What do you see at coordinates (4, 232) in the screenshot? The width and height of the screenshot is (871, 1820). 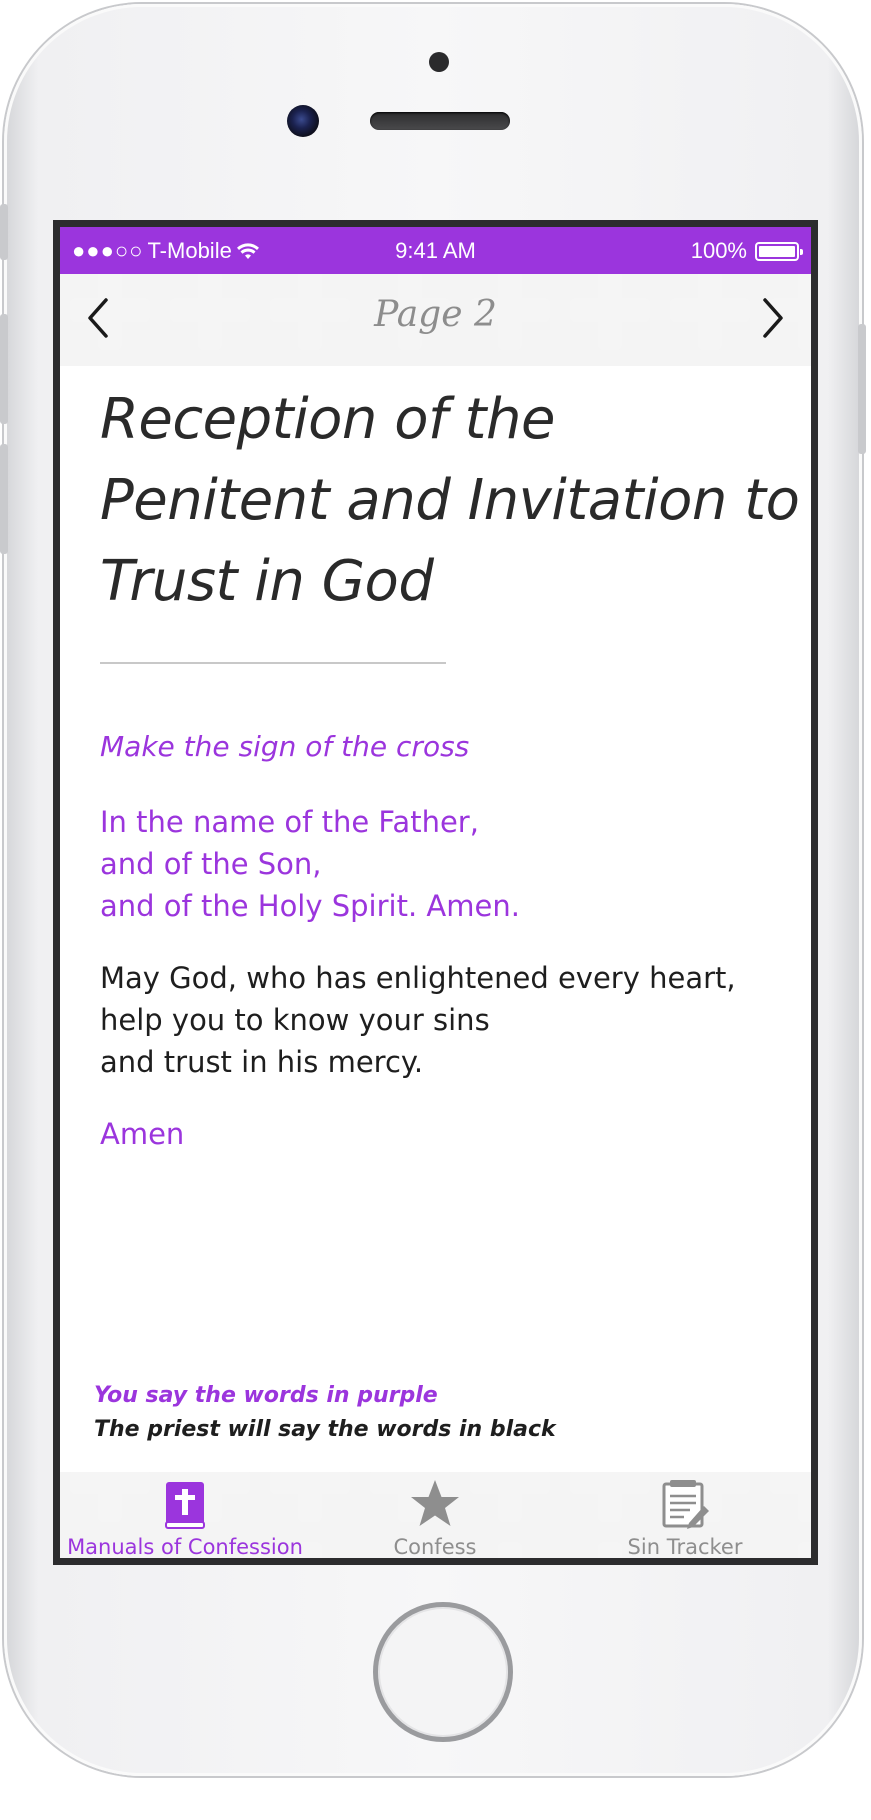 I see `mute-switch` at bounding box center [4, 232].